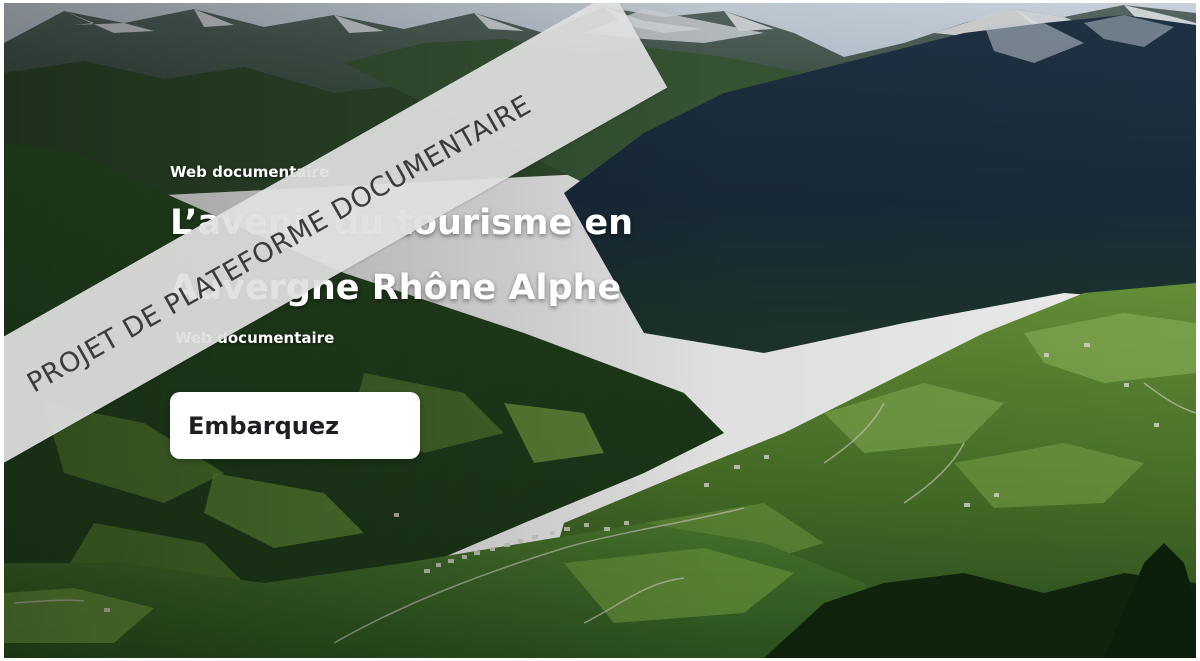 Image resolution: width=1200 pixels, height=661 pixels. Describe the element at coordinates (295, 425) in the screenshot. I see `embarquez-button: Embarquez` at that location.